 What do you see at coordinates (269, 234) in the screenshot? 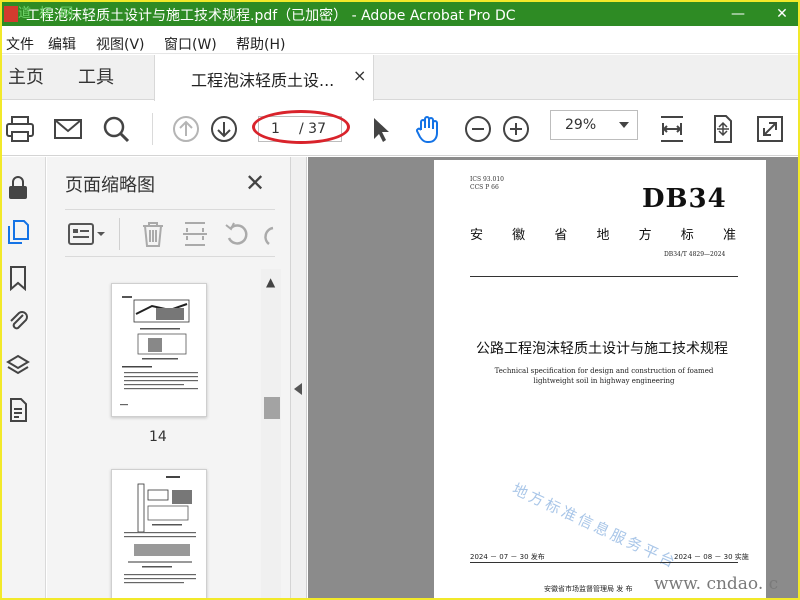
I see `rotate-clockwise-icon` at bounding box center [269, 234].